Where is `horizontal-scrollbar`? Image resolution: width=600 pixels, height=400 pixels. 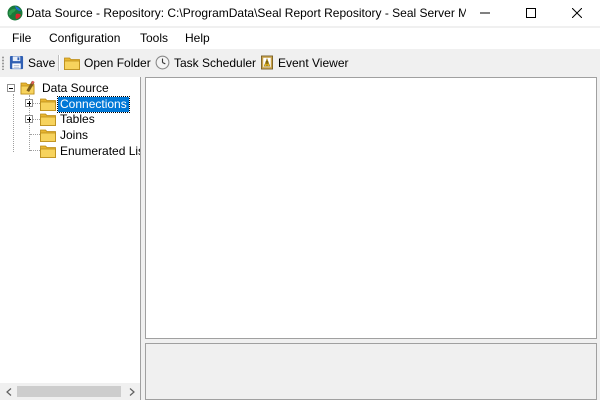
horizontal-scrollbar is located at coordinates (70, 391).